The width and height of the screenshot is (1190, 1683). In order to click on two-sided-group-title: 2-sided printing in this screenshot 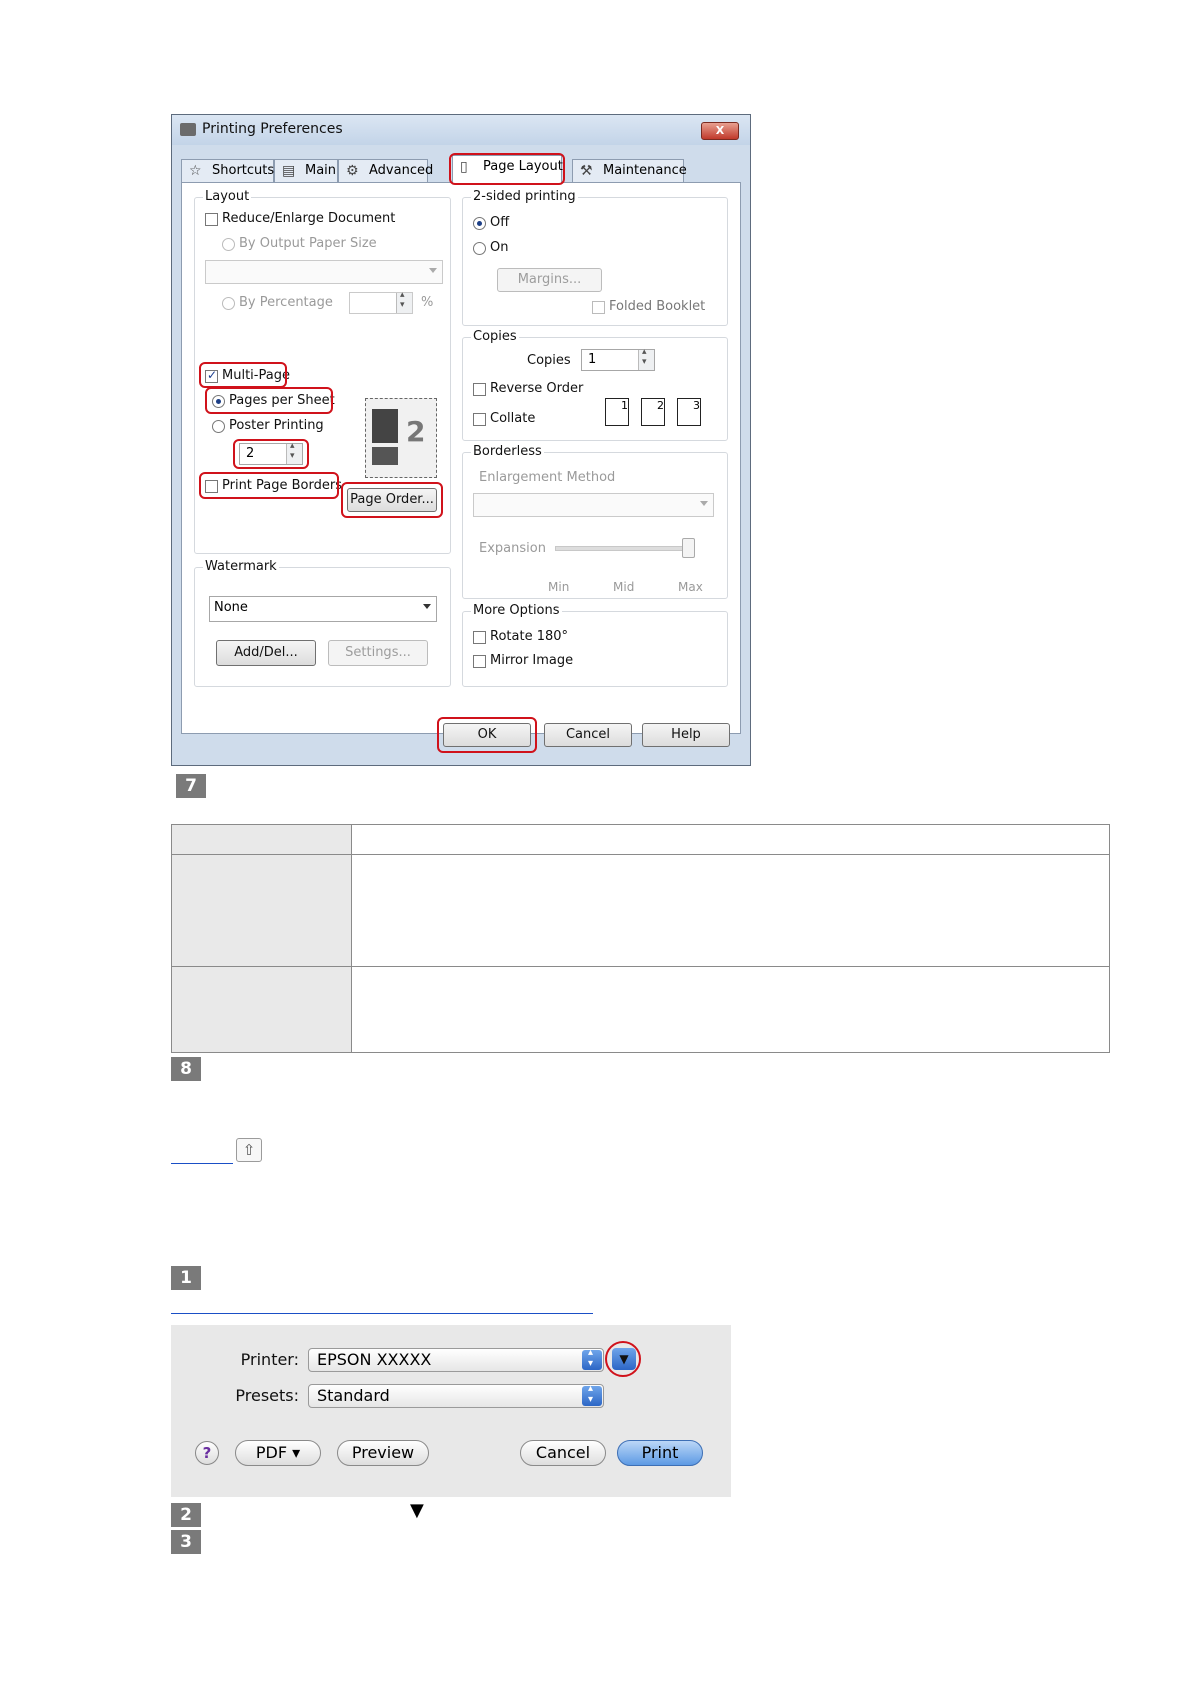, I will do `click(524, 196)`.